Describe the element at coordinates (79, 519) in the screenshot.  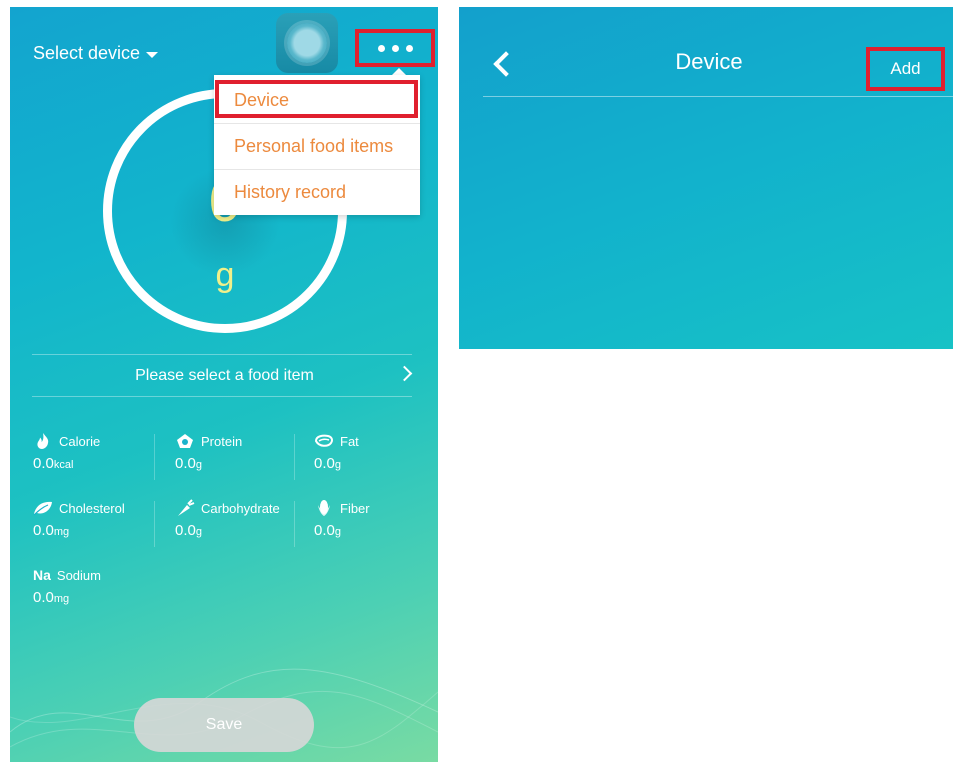
I see `nutrient-cholesterol: Cholesterol 0.0mg` at that location.